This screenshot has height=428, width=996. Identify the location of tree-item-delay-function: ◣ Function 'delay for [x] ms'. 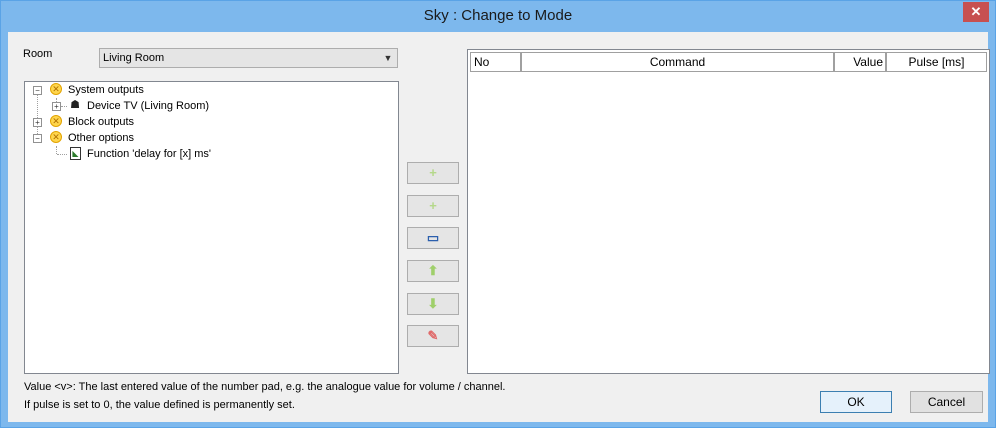
(210, 154).